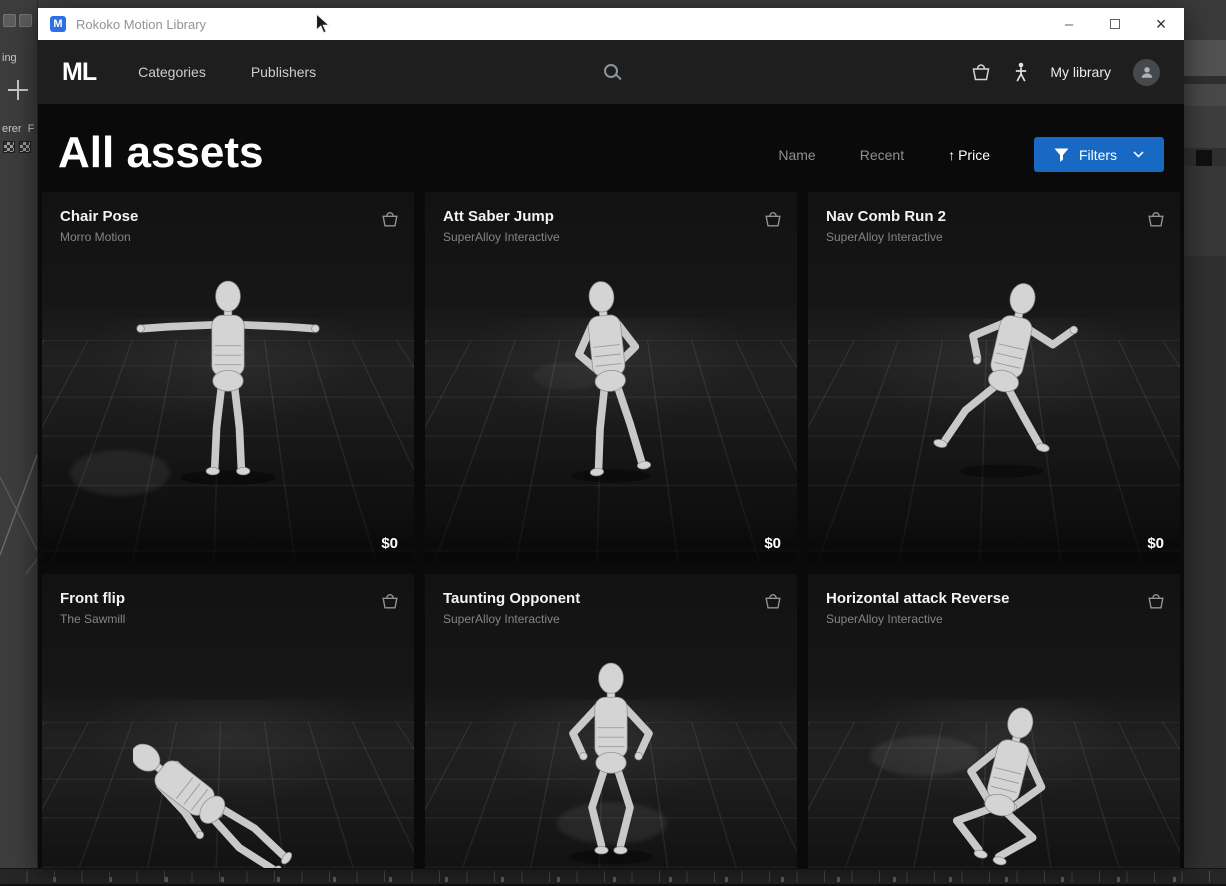 This screenshot has width=1226, height=886. I want to click on maya-right-panel, so click(1205, 434).